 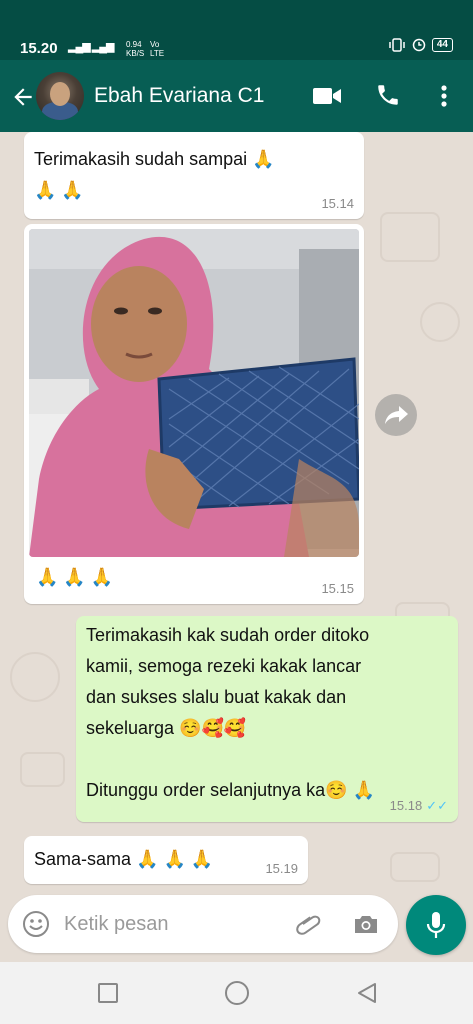 I want to click on message-input: Ketik pesan, so click(x=116, y=924).